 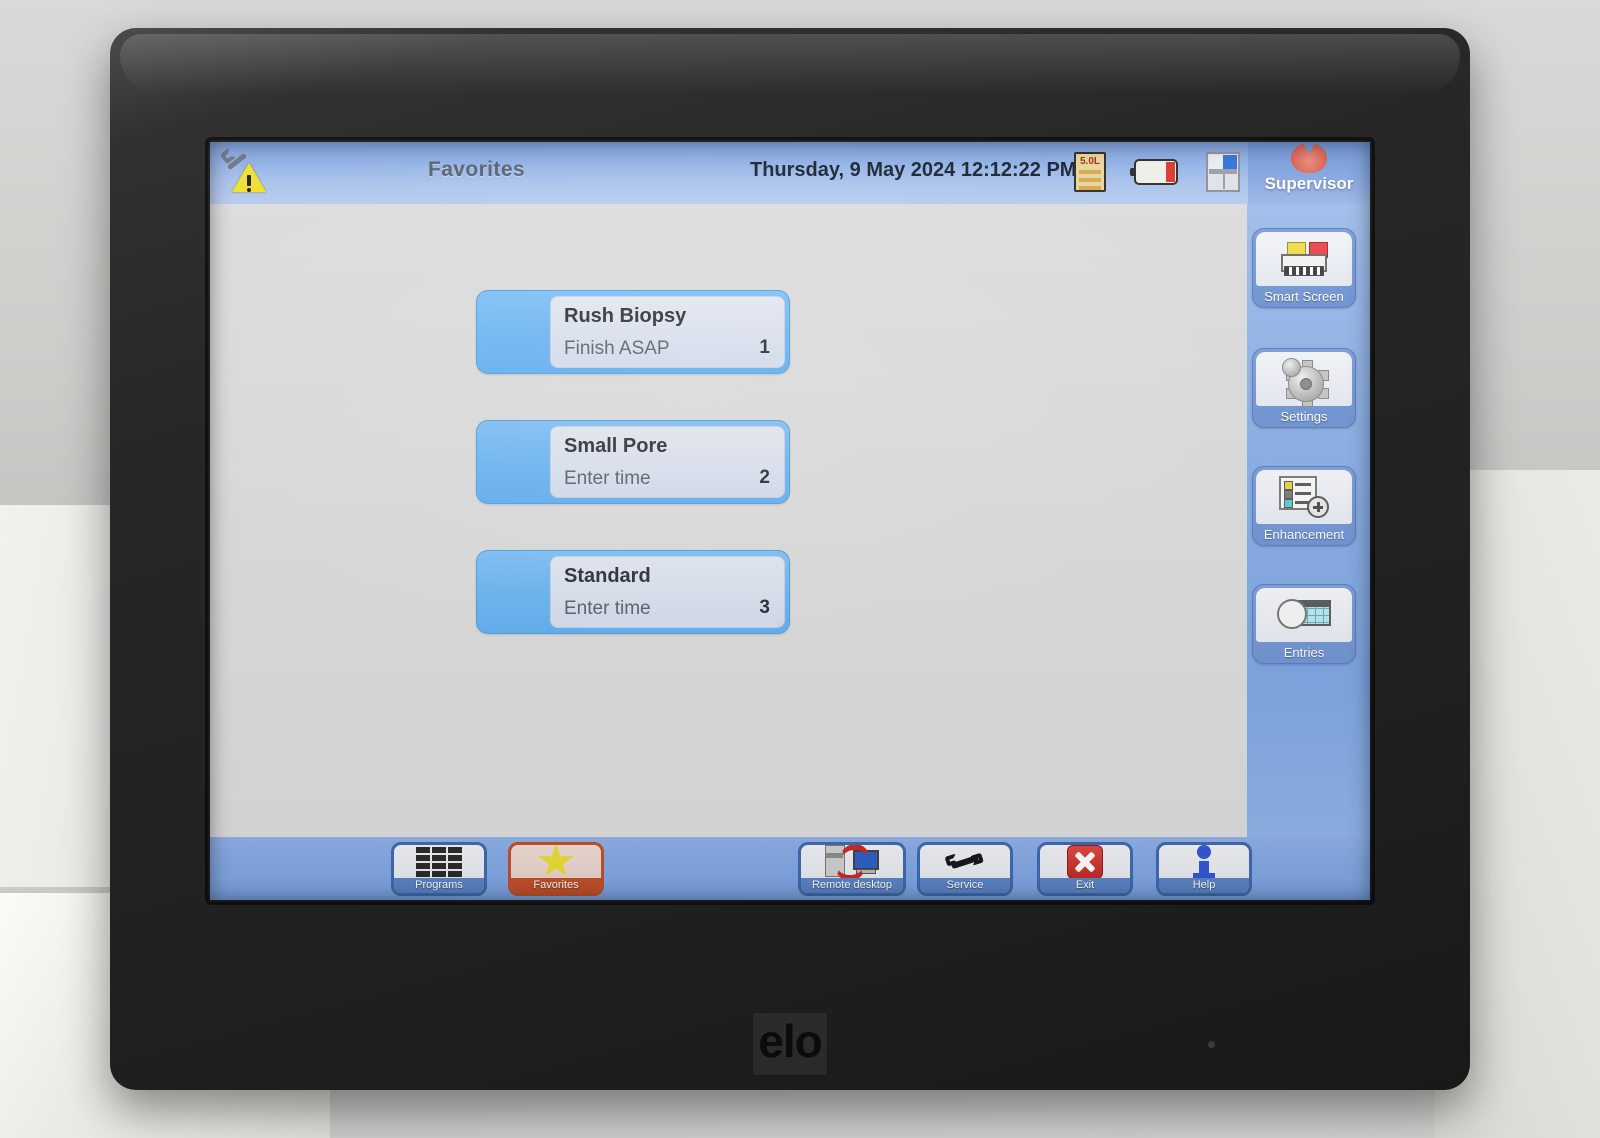 I want to click on sidebar-item-label: Entries, so click(x=1304, y=652).